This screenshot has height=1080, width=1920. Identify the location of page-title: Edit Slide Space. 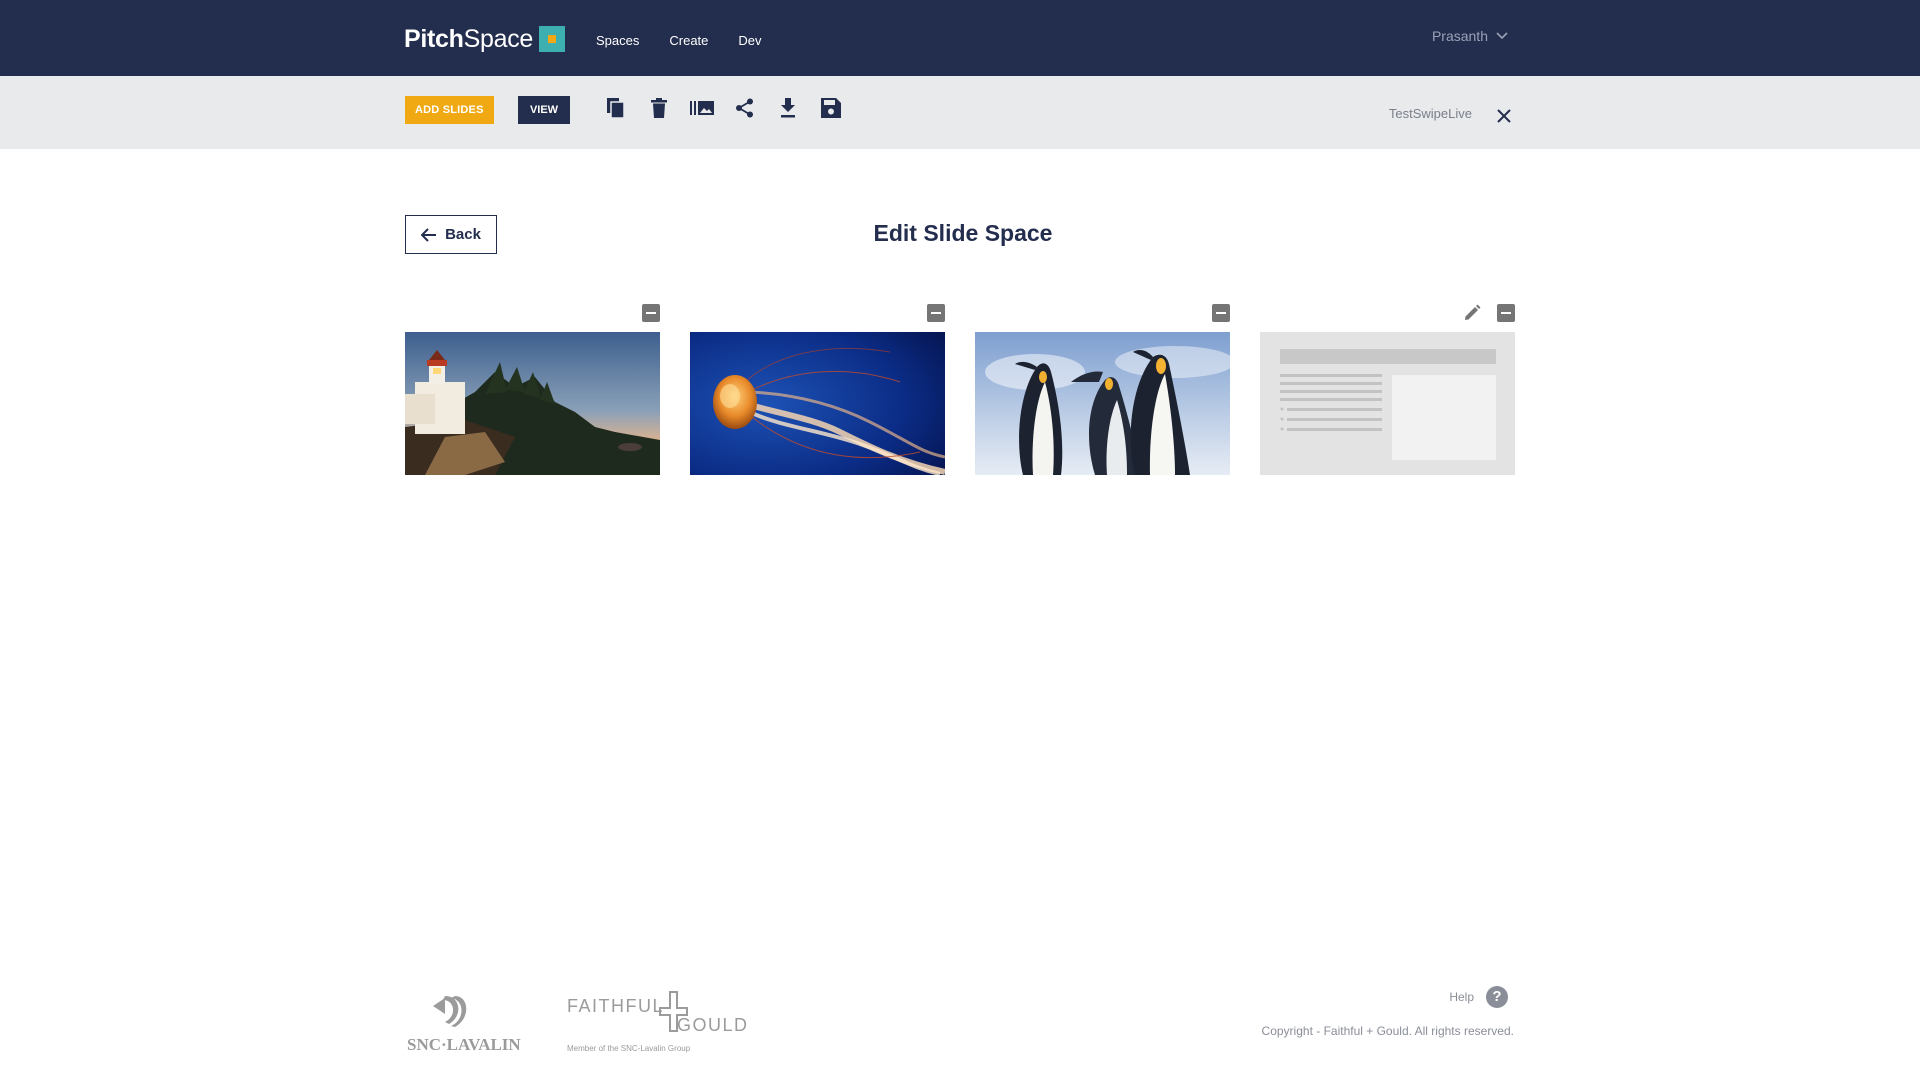
(963, 233).